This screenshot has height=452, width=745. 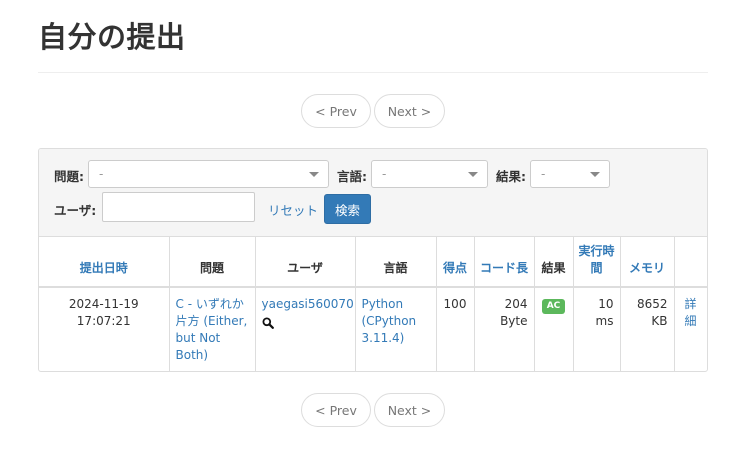 What do you see at coordinates (352, 176) in the screenshot?
I see `language-filter-label: 言語:` at bounding box center [352, 176].